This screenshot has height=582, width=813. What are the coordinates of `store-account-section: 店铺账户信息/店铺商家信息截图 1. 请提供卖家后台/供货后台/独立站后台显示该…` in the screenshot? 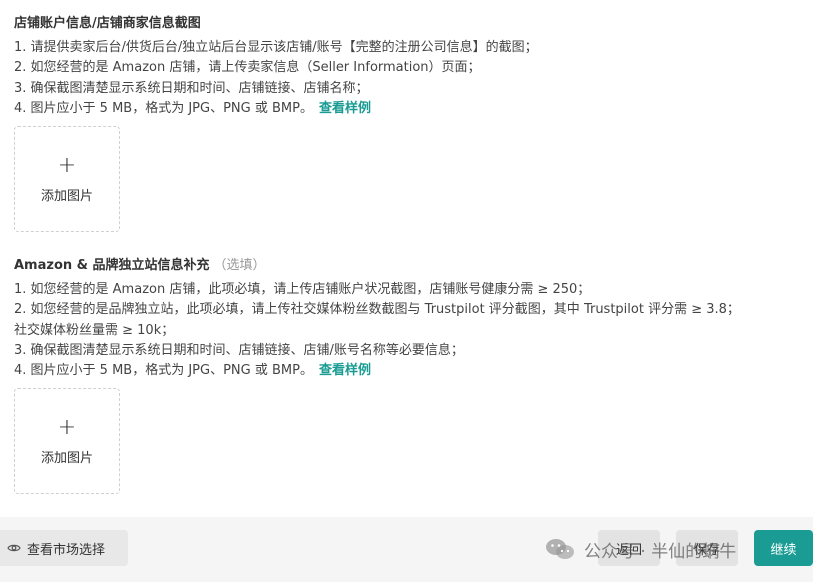 It's located at (276, 67).